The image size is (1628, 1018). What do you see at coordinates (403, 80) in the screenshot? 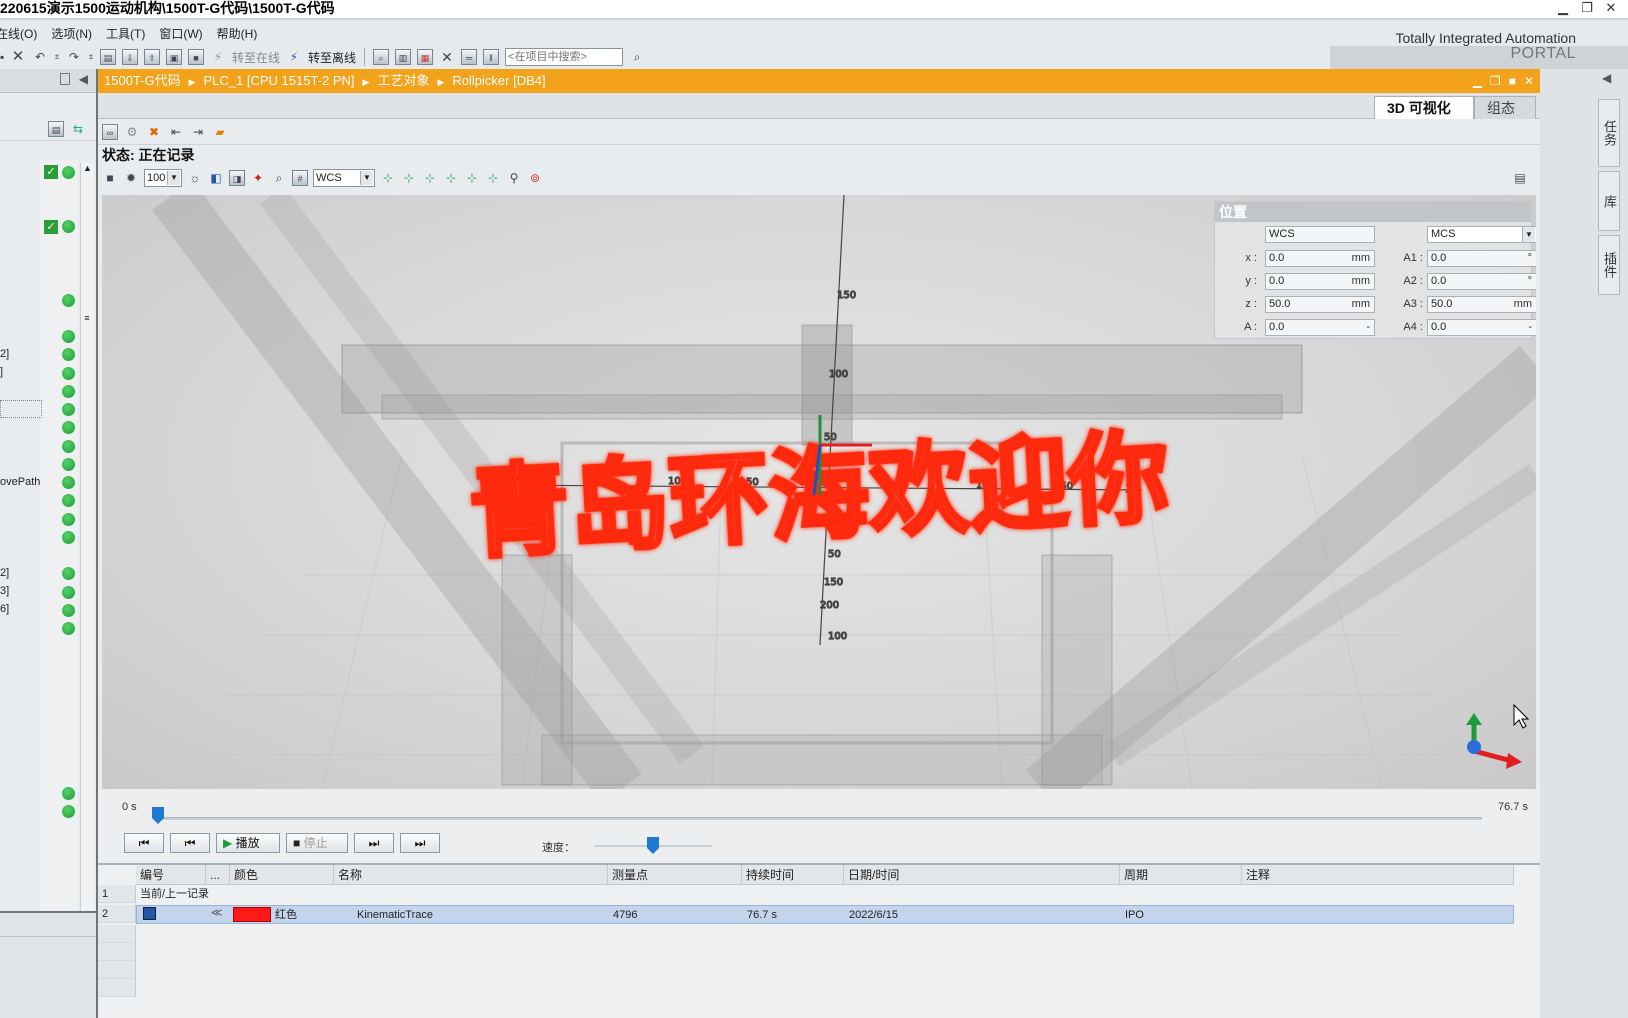
I see `breadcrumb-technology-objects: 工艺对象` at bounding box center [403, 80].